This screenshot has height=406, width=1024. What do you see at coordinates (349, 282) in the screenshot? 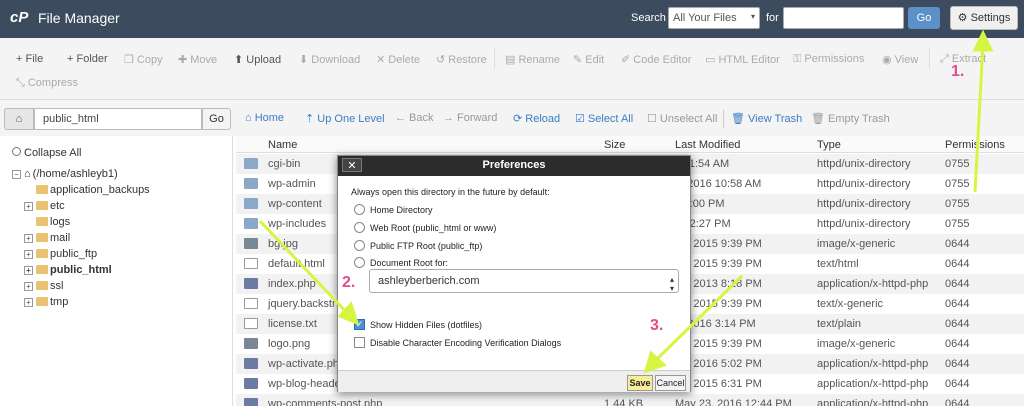
I see `annotation-step-2: 2.` at bounding box center [349, 282].